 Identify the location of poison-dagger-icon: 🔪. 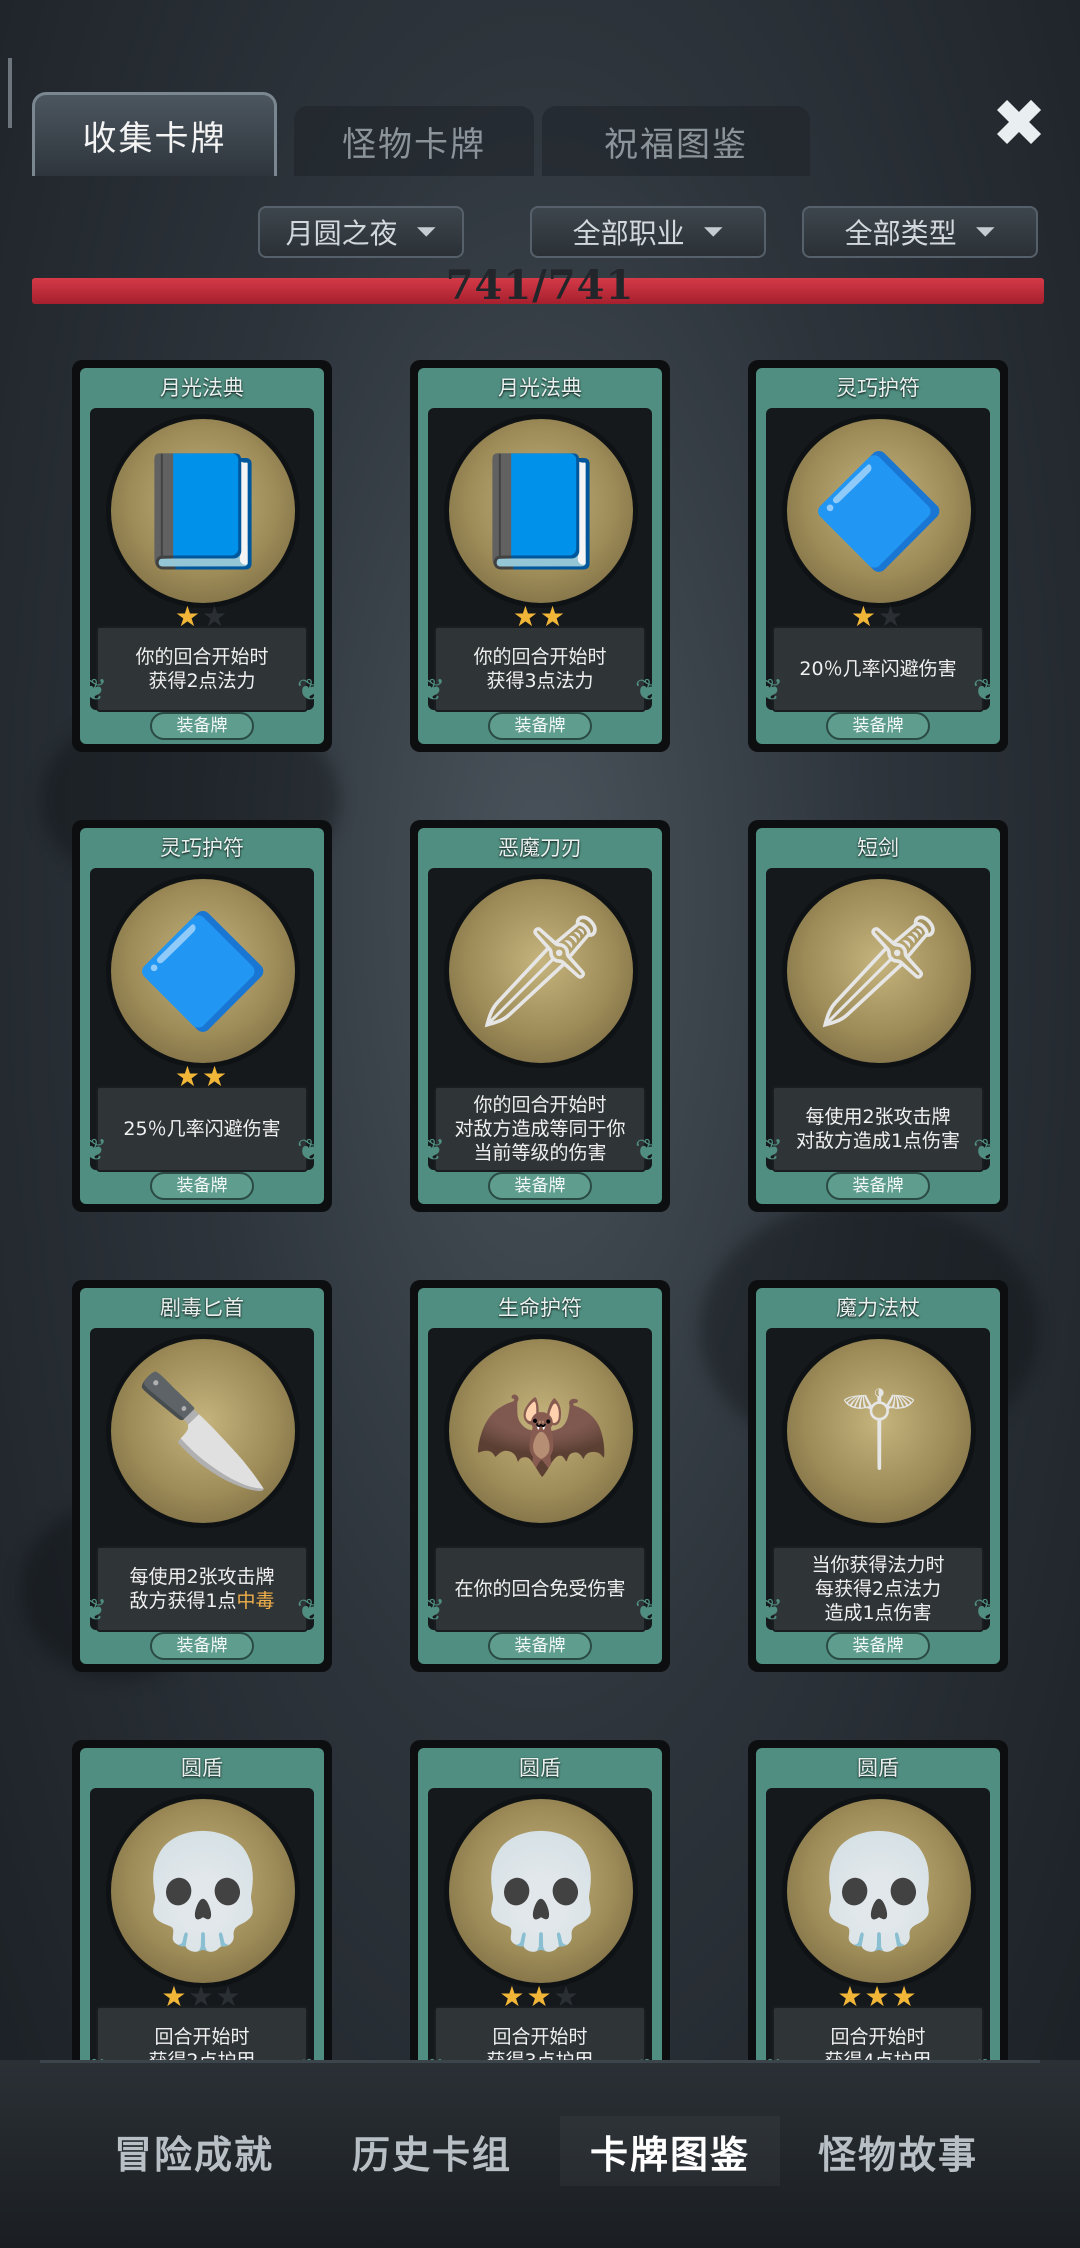
(203, 1431).